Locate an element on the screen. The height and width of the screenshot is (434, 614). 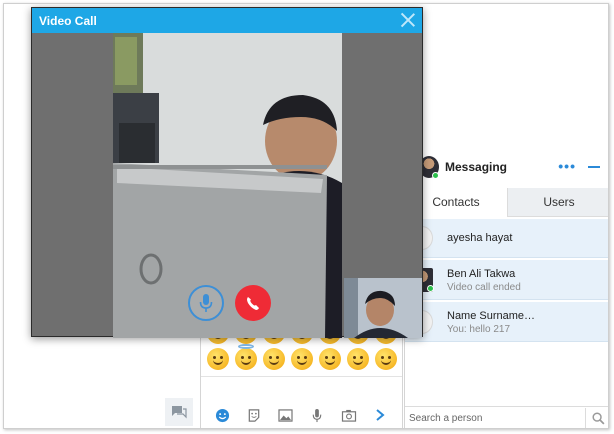
video-call-titlebar: Video Call is located at coordinates (227, 20).